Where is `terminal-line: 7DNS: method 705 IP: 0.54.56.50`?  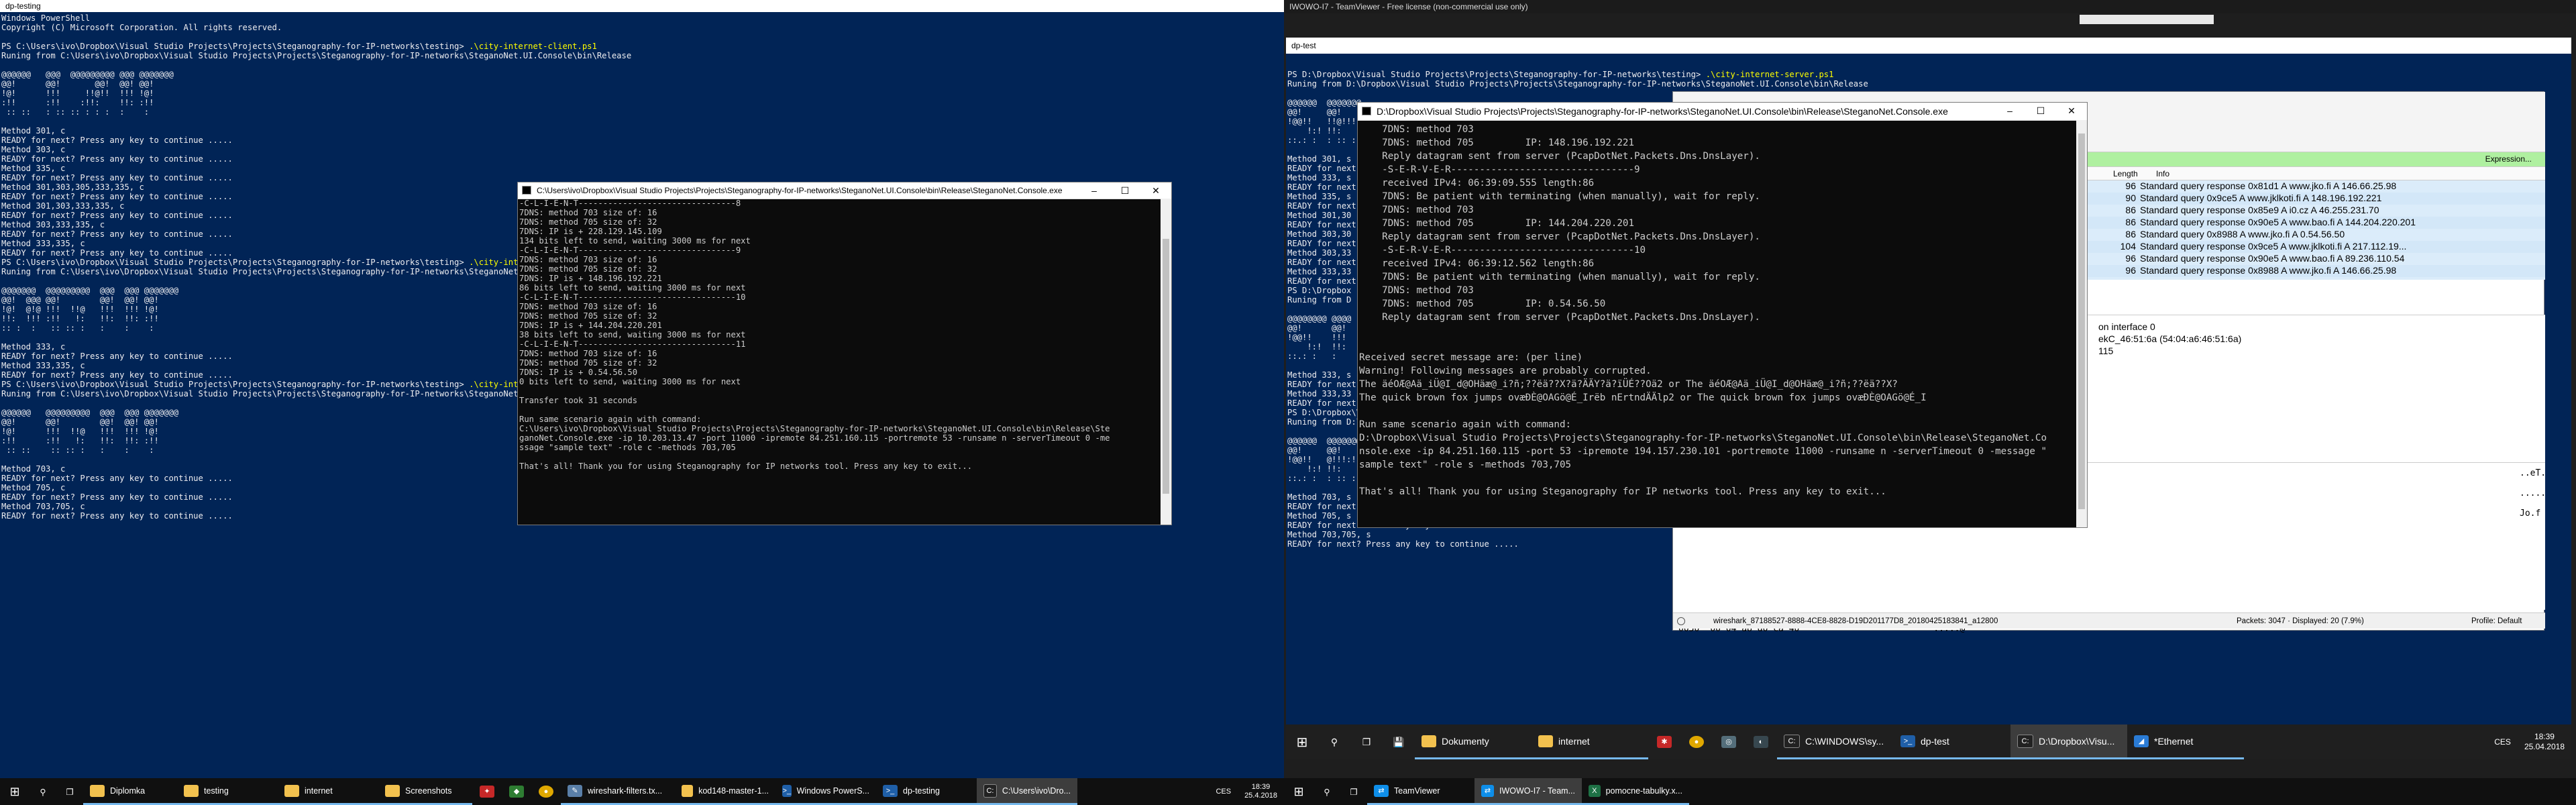
terminal-line: 7DNS: method 705 IP: 0.54.56.50 is located at coordinates (1482, 304).